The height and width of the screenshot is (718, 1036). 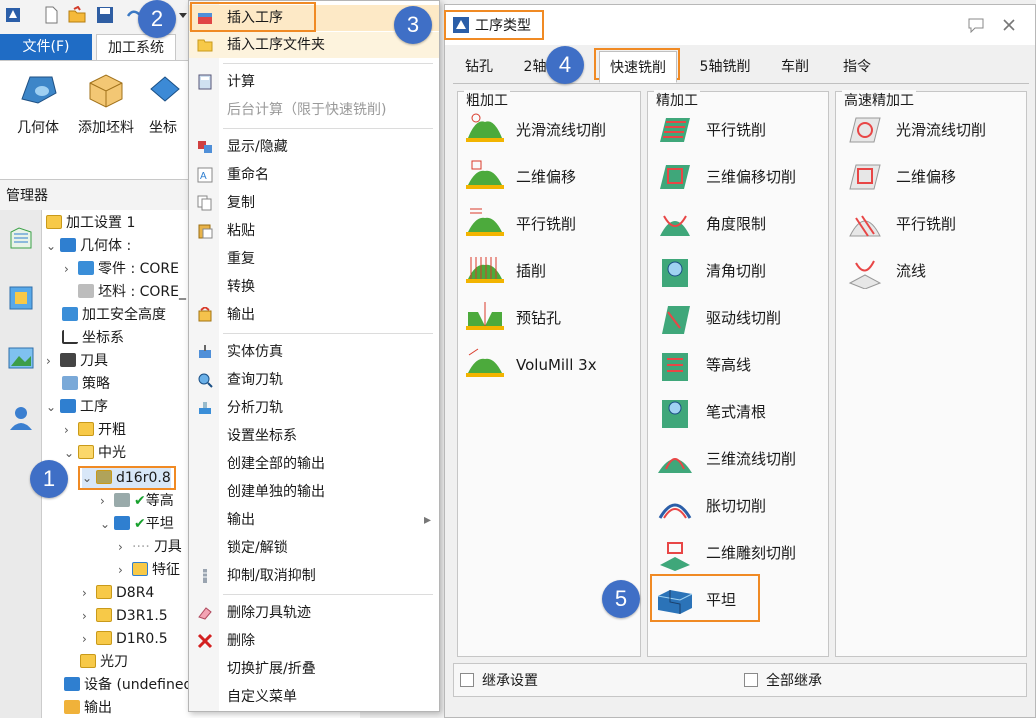 I want to click on parallel-milling-icon, so click(x=675, y=130).